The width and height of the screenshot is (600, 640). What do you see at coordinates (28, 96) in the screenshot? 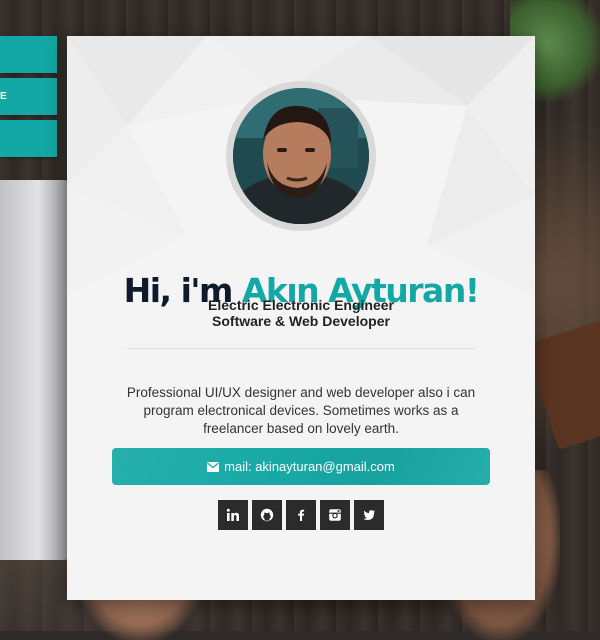
I see `side-nav-tab-2: E` at bounding box center [28, 96].